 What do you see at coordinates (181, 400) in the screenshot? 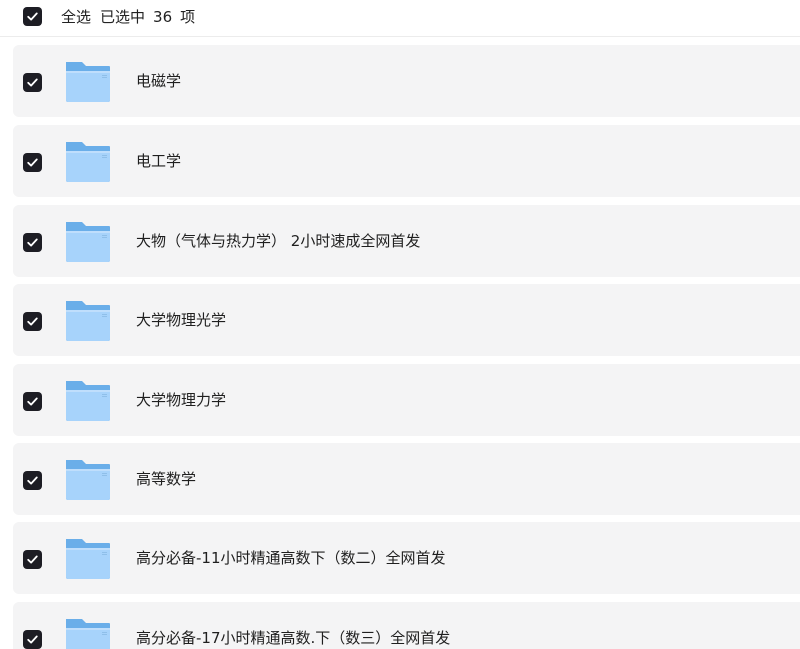
I see `folder-name: 大学物理力学` at bounding box center [181, 400].